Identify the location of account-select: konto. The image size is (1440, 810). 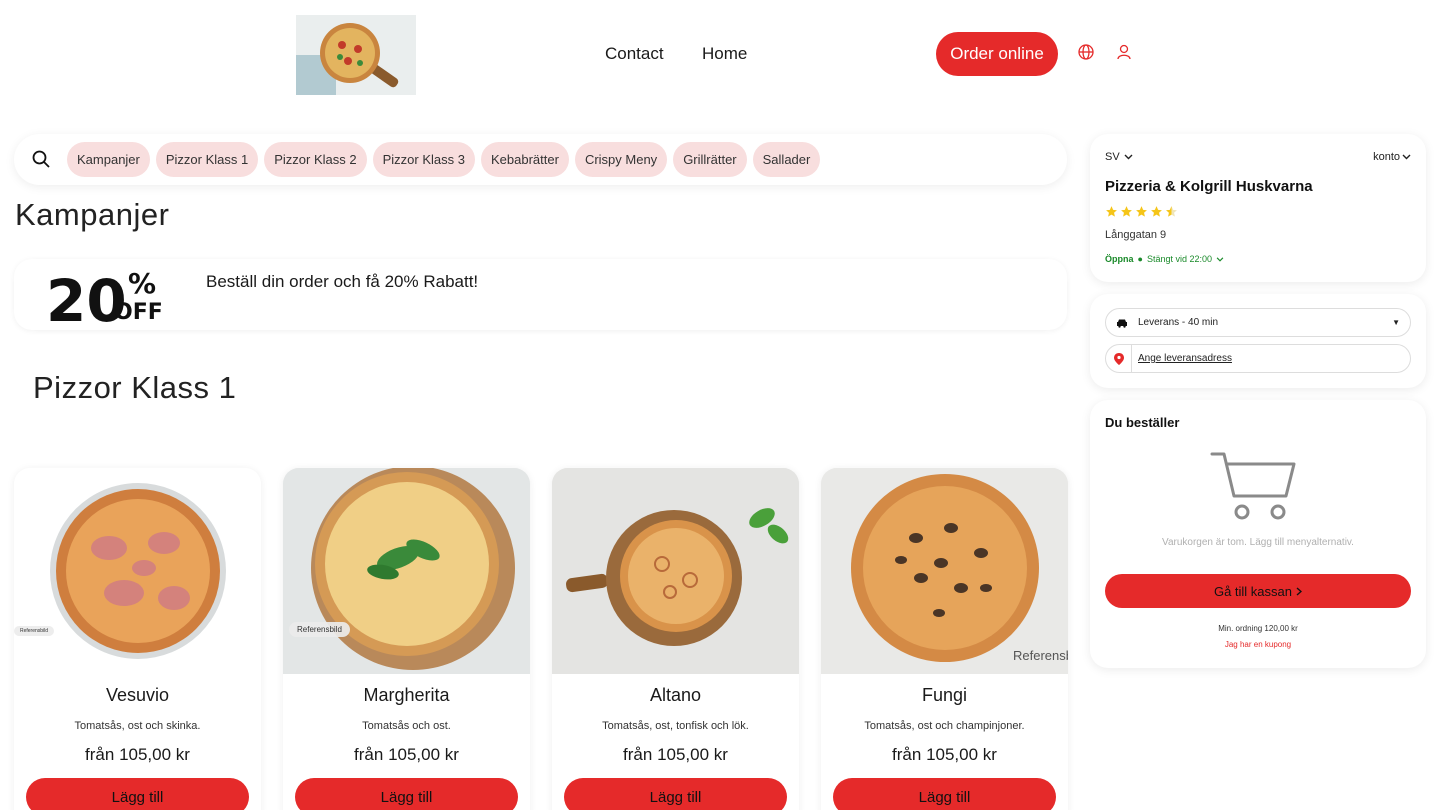
(1392, 157).